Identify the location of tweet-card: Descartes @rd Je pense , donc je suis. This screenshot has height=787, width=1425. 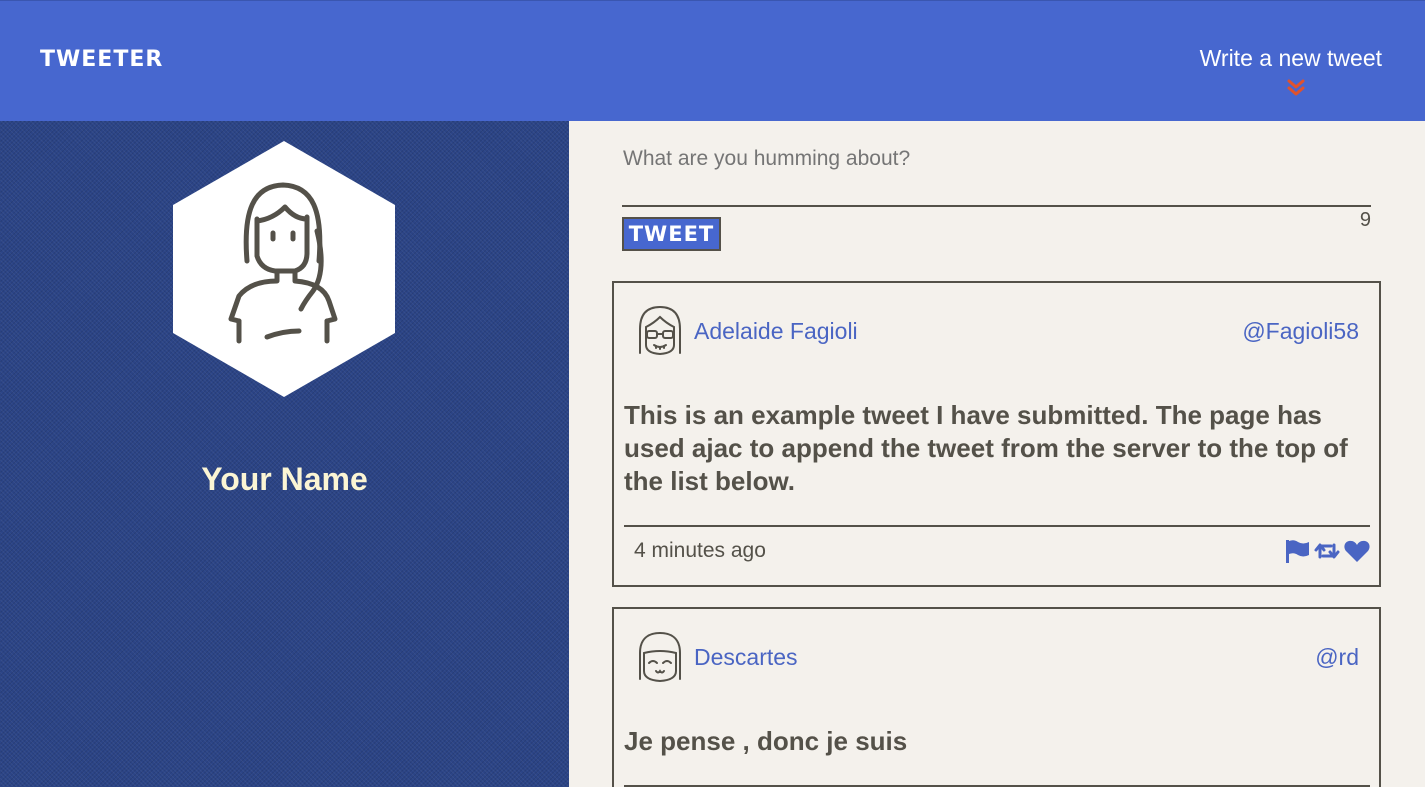
(996, 697).